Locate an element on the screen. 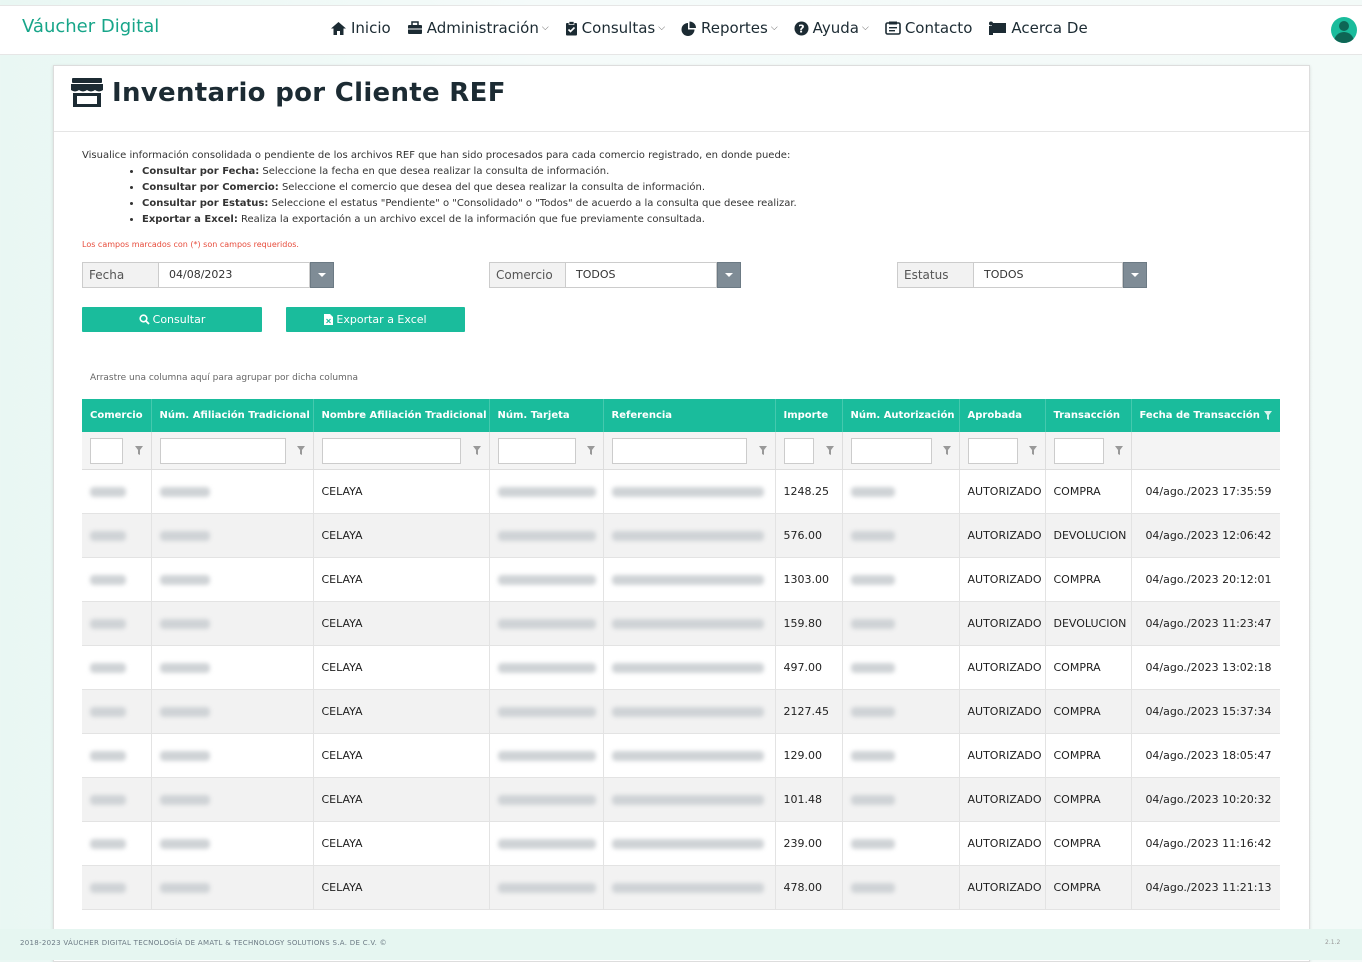 The width and height of the screenshot is (1362, 962). fecha-input: 04/08/2023 is located at coordinates (234, 275).